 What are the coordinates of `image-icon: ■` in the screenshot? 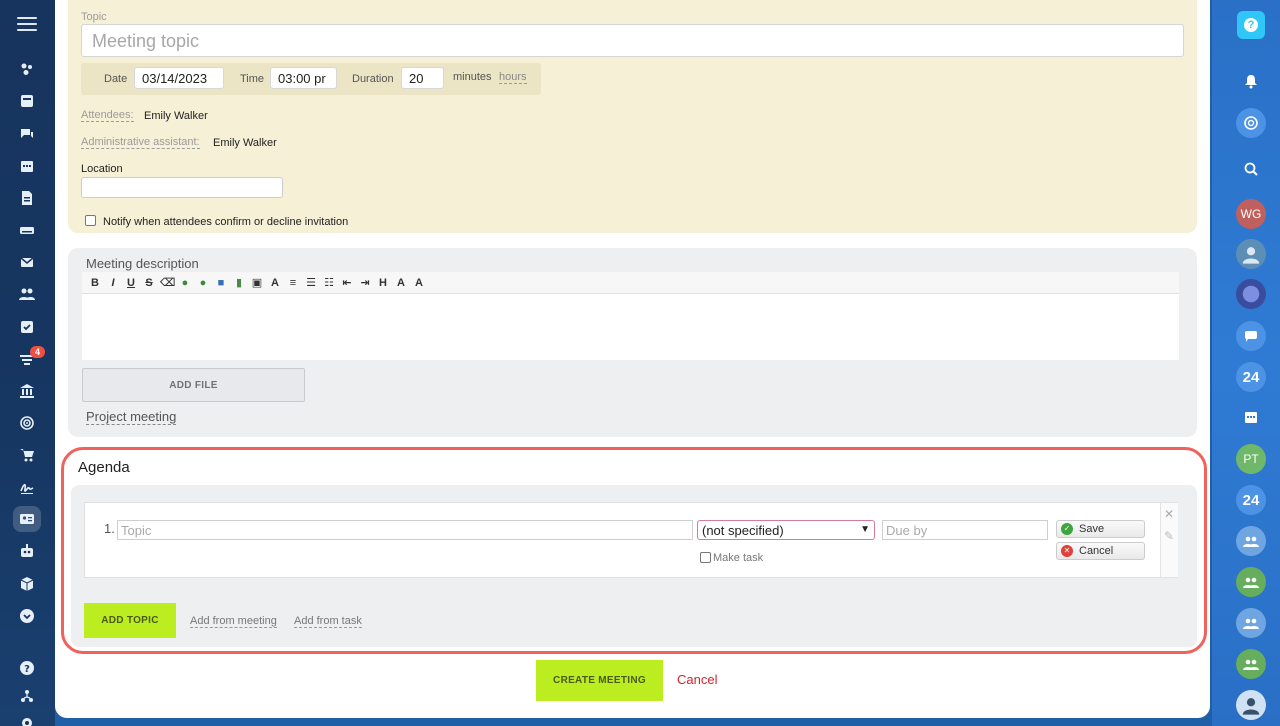 It's located at (221, 283).